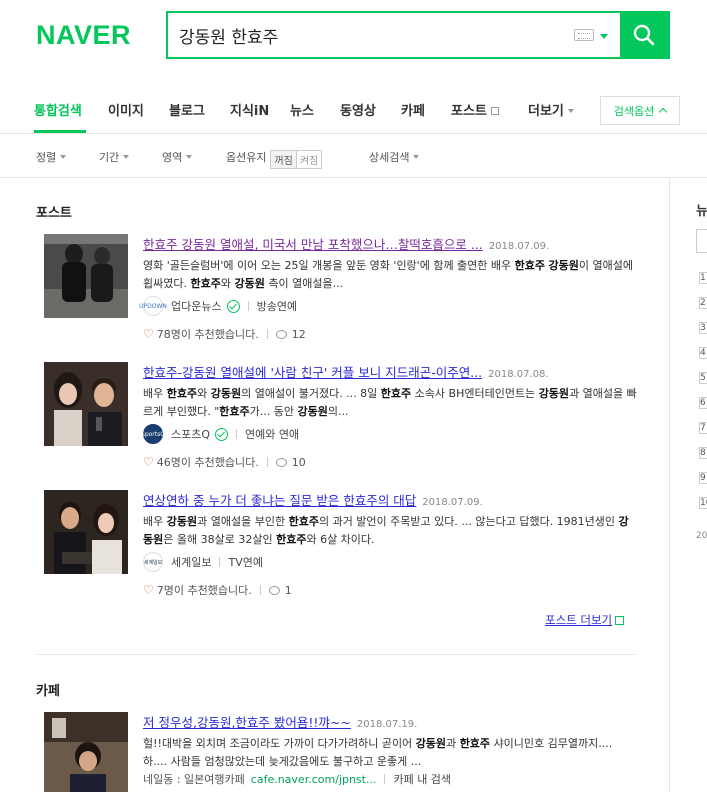 The width and height of the screenshot is (707, 792). Describe the element at coordinates (701, 211) in the screenshot. I see `sidebar-title: 뉴` at that location.